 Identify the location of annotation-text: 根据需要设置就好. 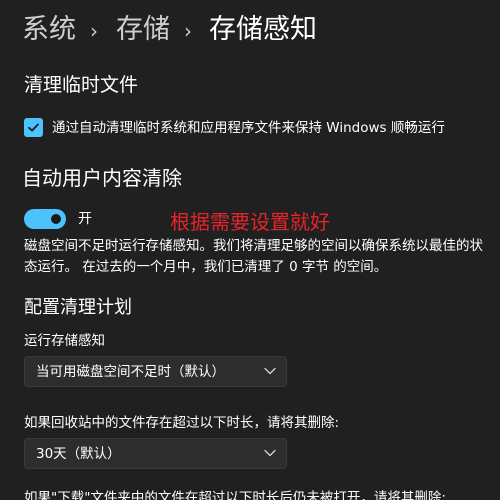
(250, 222).